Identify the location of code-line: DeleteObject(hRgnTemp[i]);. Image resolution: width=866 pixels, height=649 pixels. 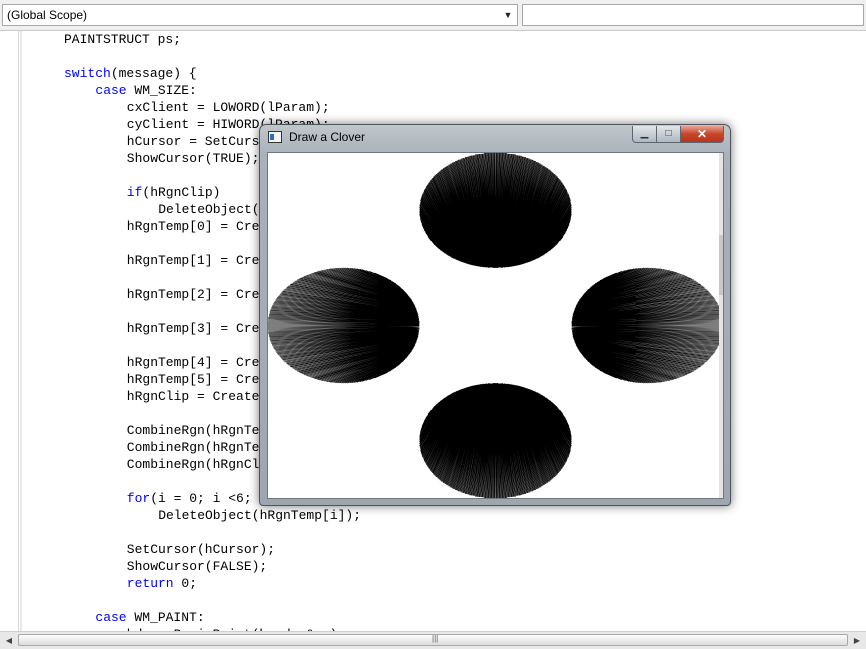
(259, 515).